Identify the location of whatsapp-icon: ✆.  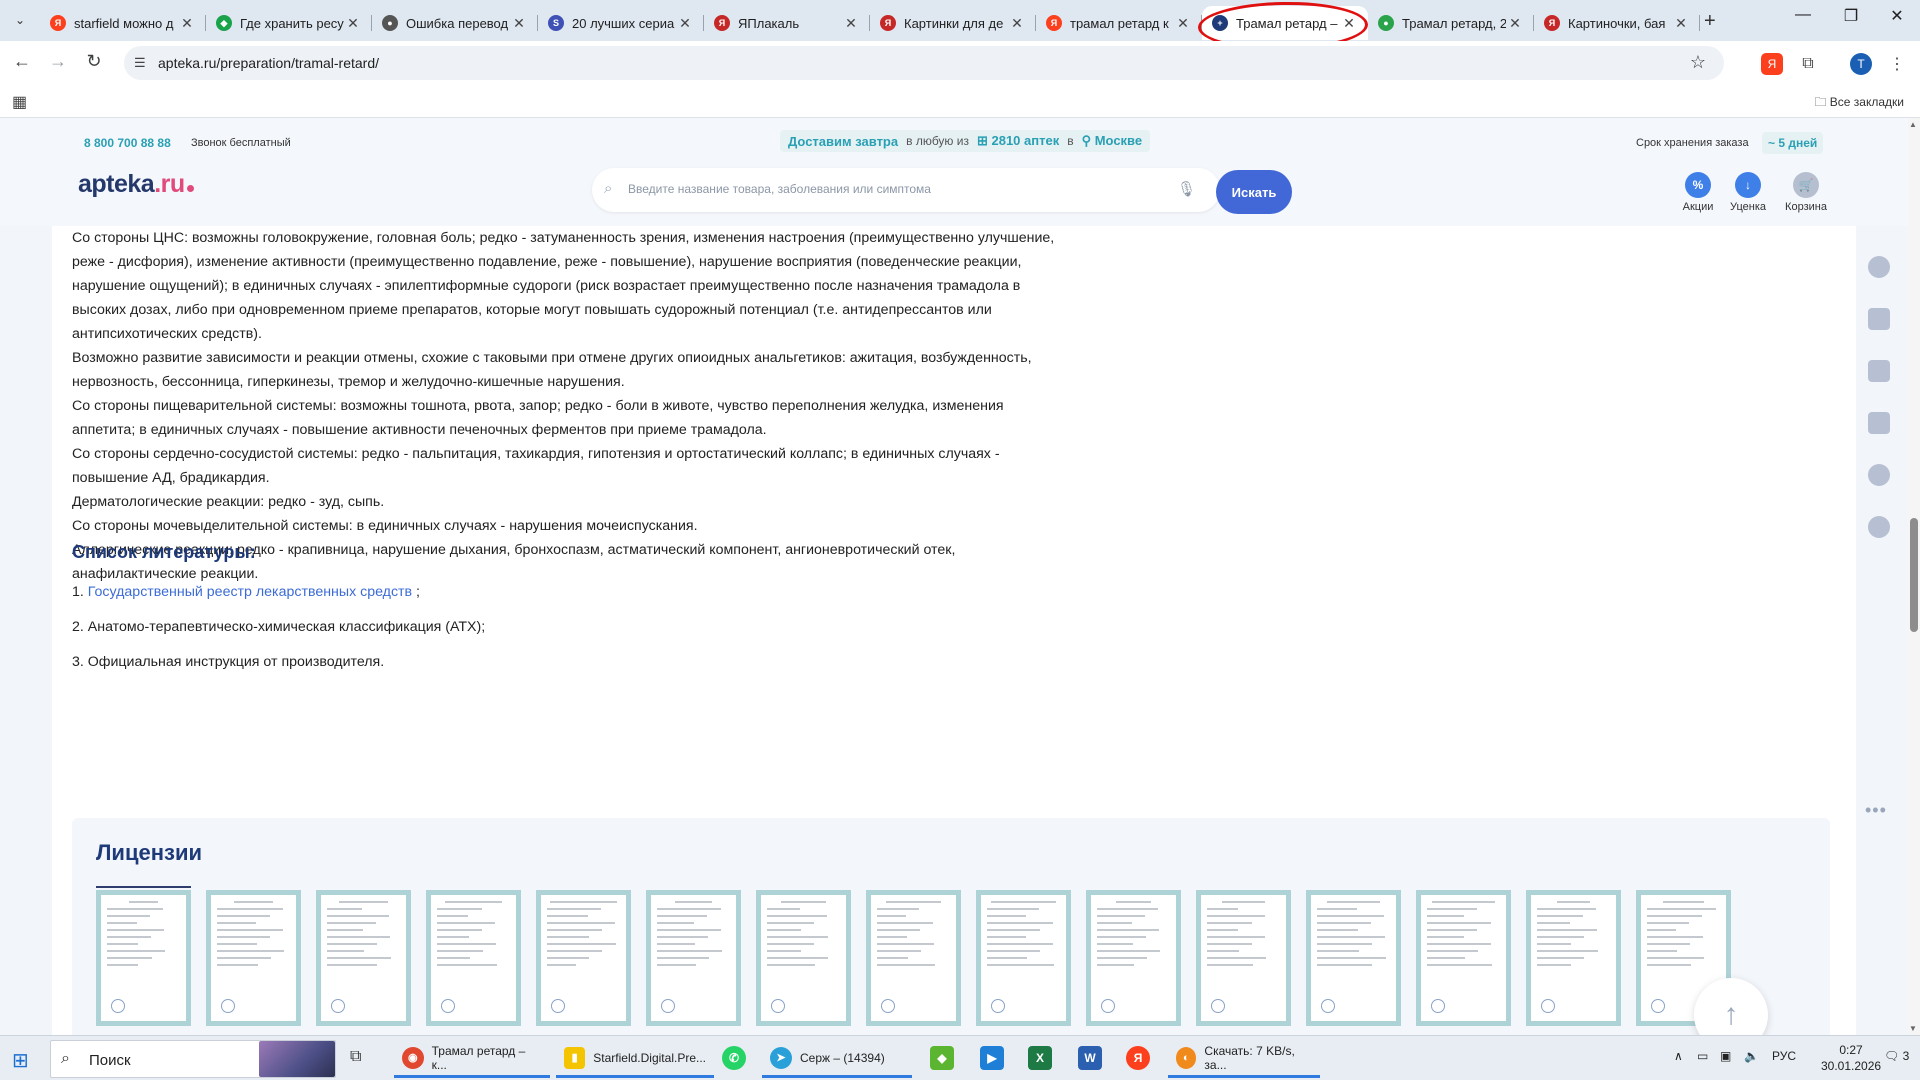
(734, 1058).